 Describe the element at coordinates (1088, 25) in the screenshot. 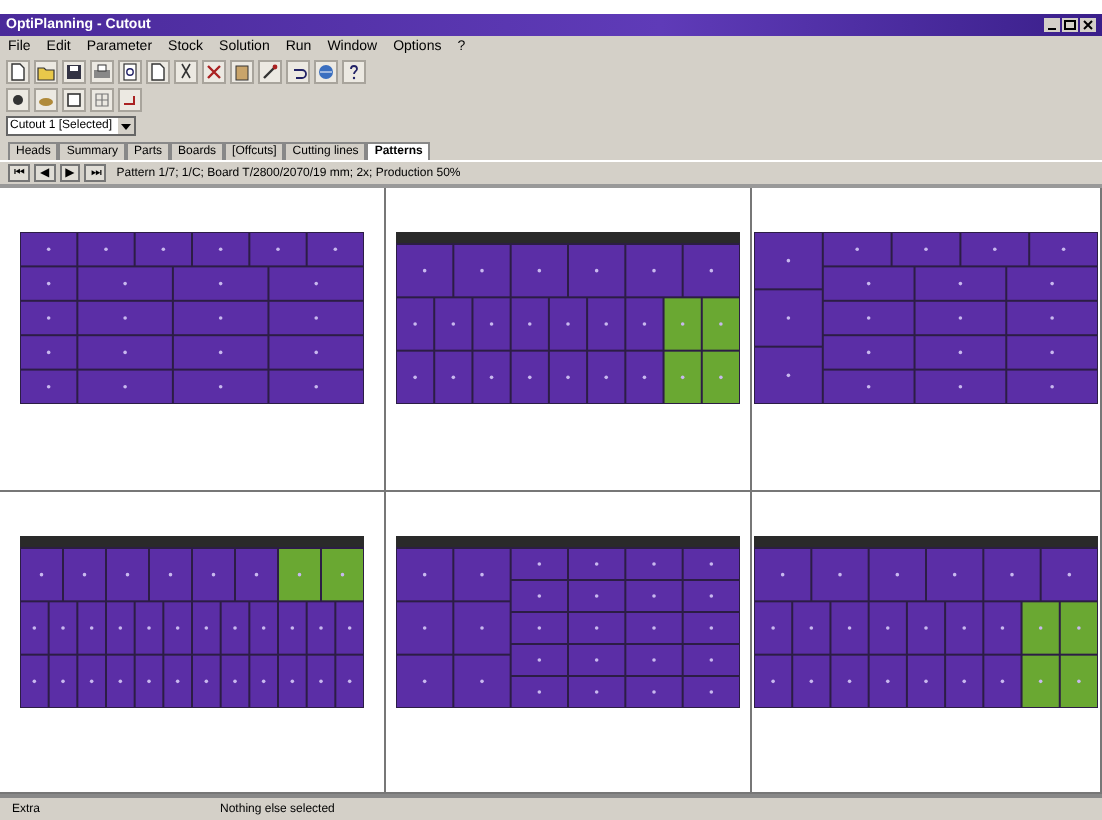

I see `close-icon` at that location.